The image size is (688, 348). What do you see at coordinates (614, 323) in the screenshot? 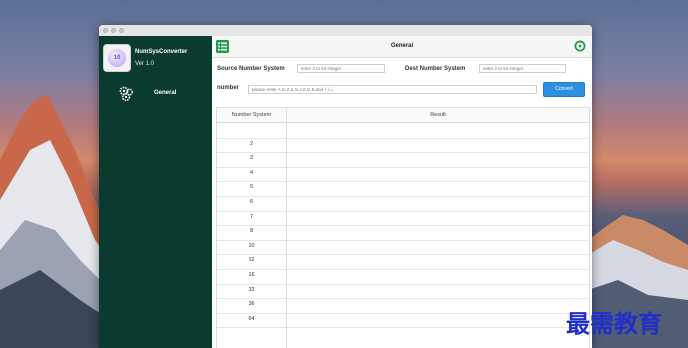
I see `watermark: 最需教育` at bounding box center [614, 323].